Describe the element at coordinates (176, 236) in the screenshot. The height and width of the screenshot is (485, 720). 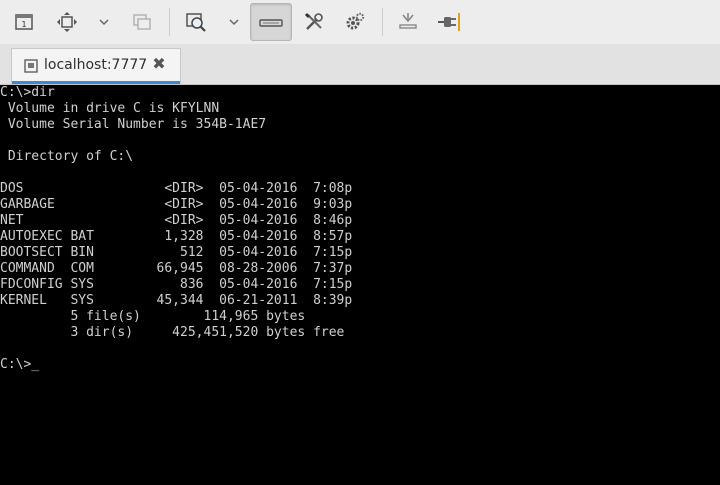
I see `terminal-line: AUTOEXEC BAT 1,328 05-04-2016 8:57p` at that location.